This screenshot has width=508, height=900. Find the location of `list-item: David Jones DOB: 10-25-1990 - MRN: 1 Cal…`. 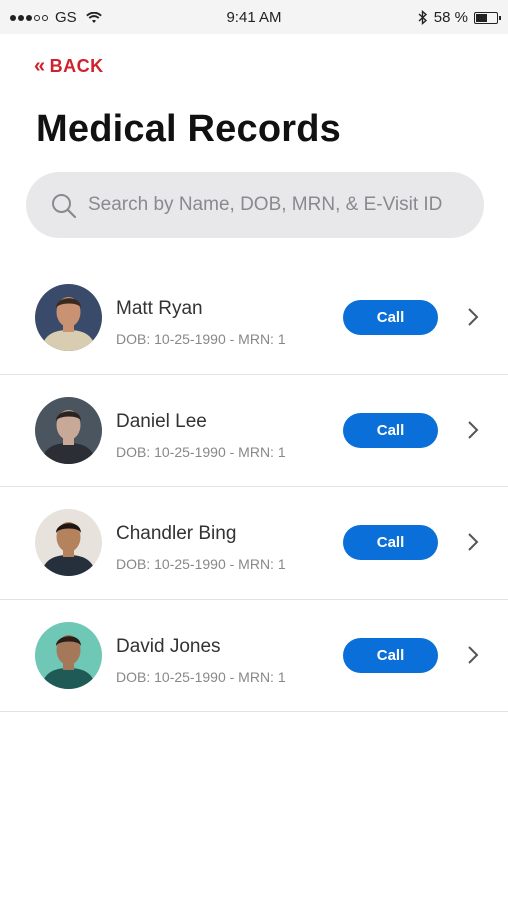

list-item: David Jones DOB: 10-25-1990 - MRN: 1 Cal… is located at coordinates (254, 656).